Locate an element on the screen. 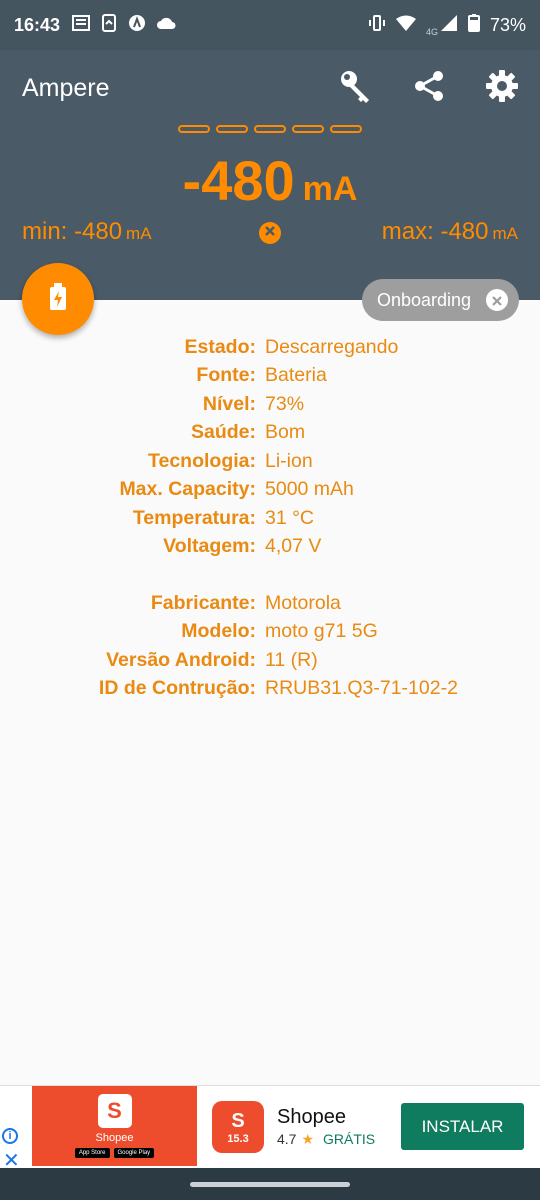  info-row-build-id: ID de Contrução: RRUB31.Q3-71-102-2 is located at coordinates (270, 689).